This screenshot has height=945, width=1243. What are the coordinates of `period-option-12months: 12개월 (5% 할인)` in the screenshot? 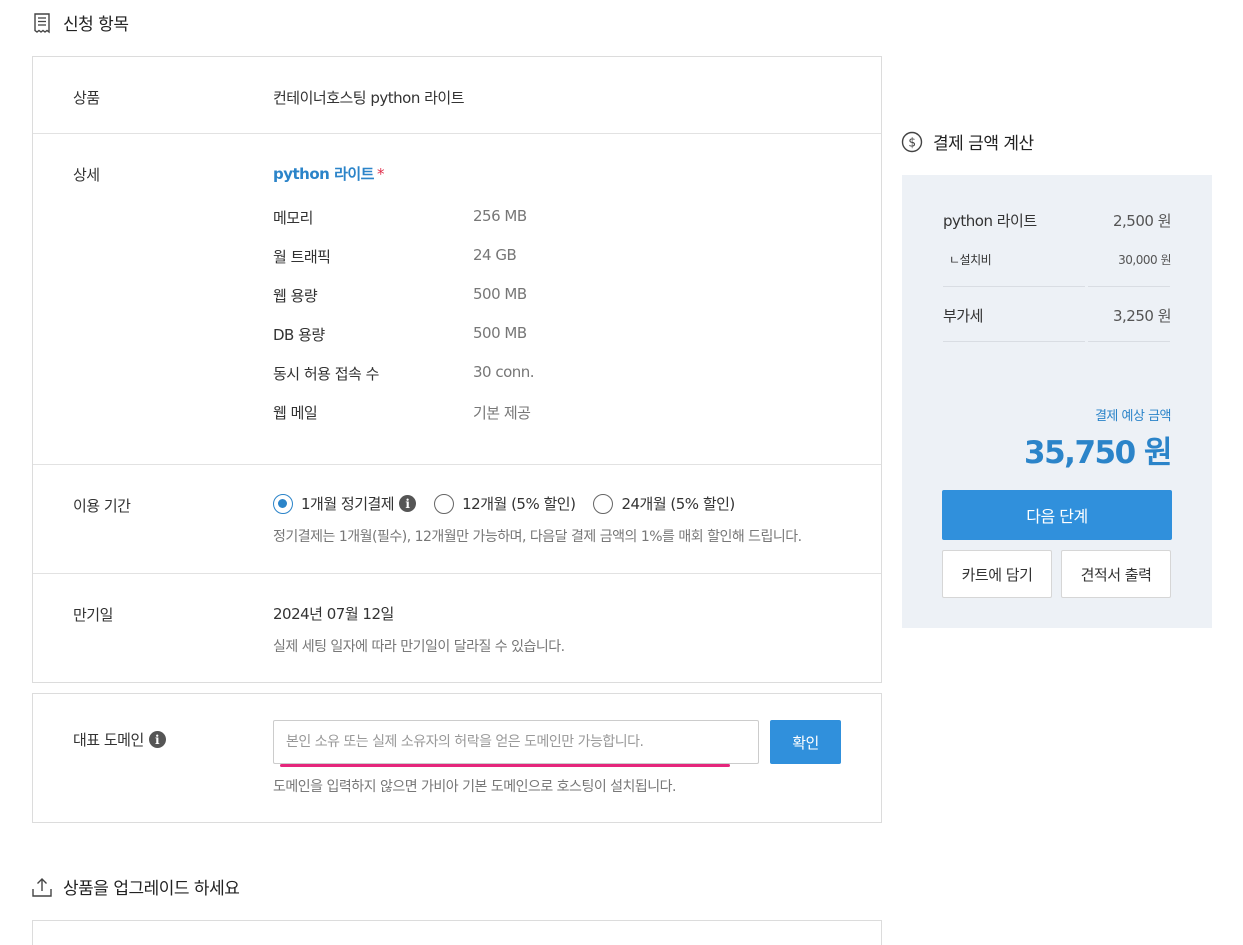 It's located at (505, 503).